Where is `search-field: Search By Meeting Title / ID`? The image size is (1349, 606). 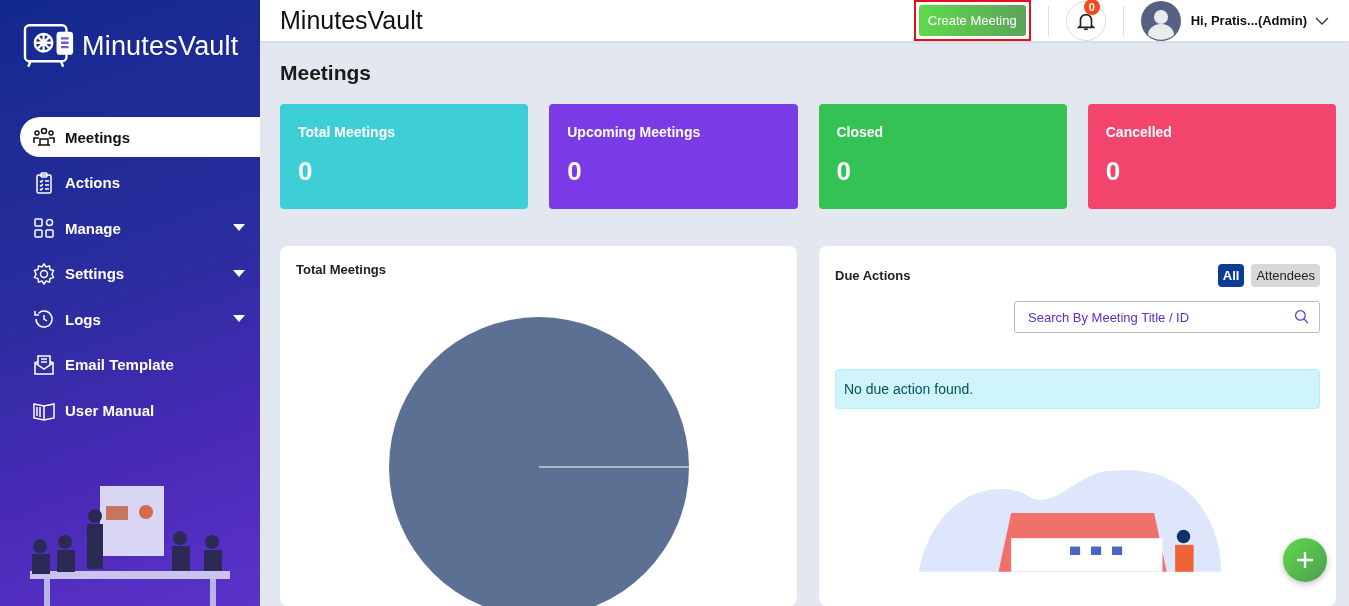
search-field: Search By Meeting Title / ID is located at coordinates (1167, 317).